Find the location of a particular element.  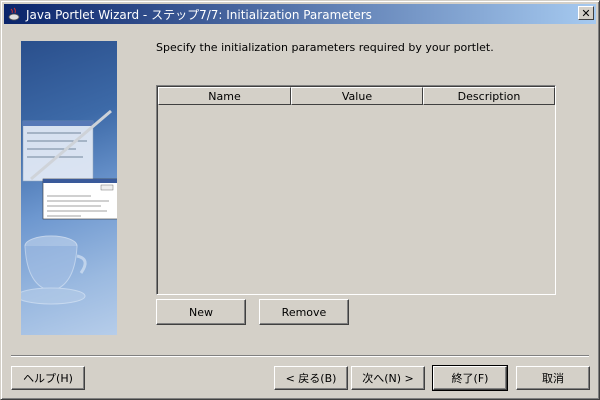

finish-button: 終了(F) is located at coordinates (470, 378).